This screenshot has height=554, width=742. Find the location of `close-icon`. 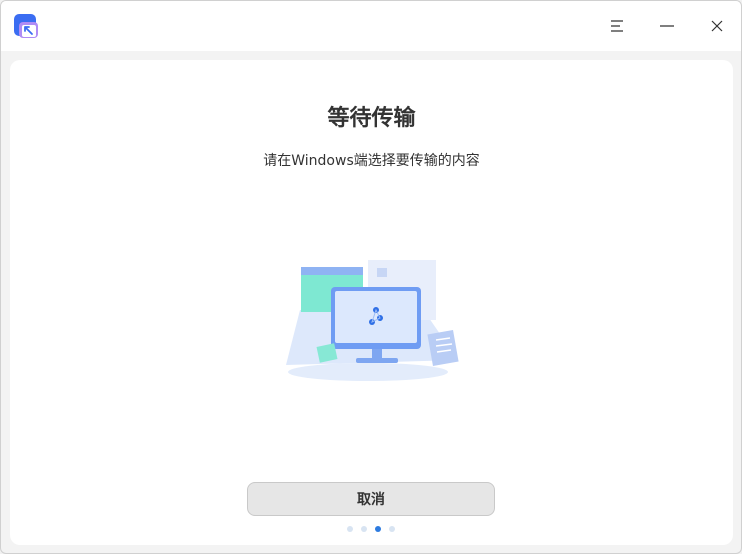

close-icon is located at coordinates (717, 26).